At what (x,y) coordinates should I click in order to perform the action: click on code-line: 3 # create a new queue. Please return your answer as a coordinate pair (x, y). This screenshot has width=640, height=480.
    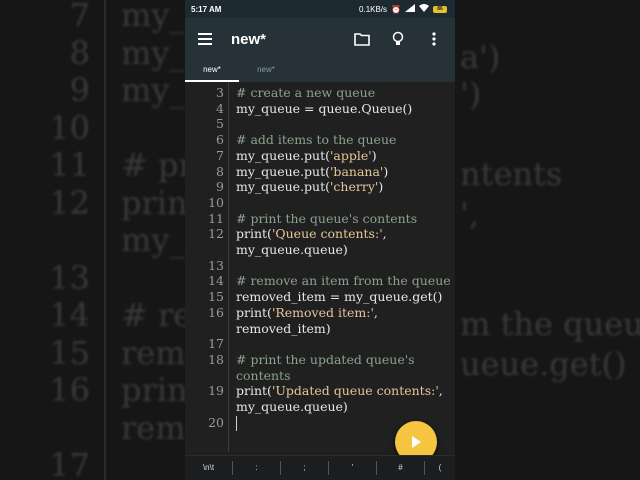
    Looking at the image, I should click on (320, 93).